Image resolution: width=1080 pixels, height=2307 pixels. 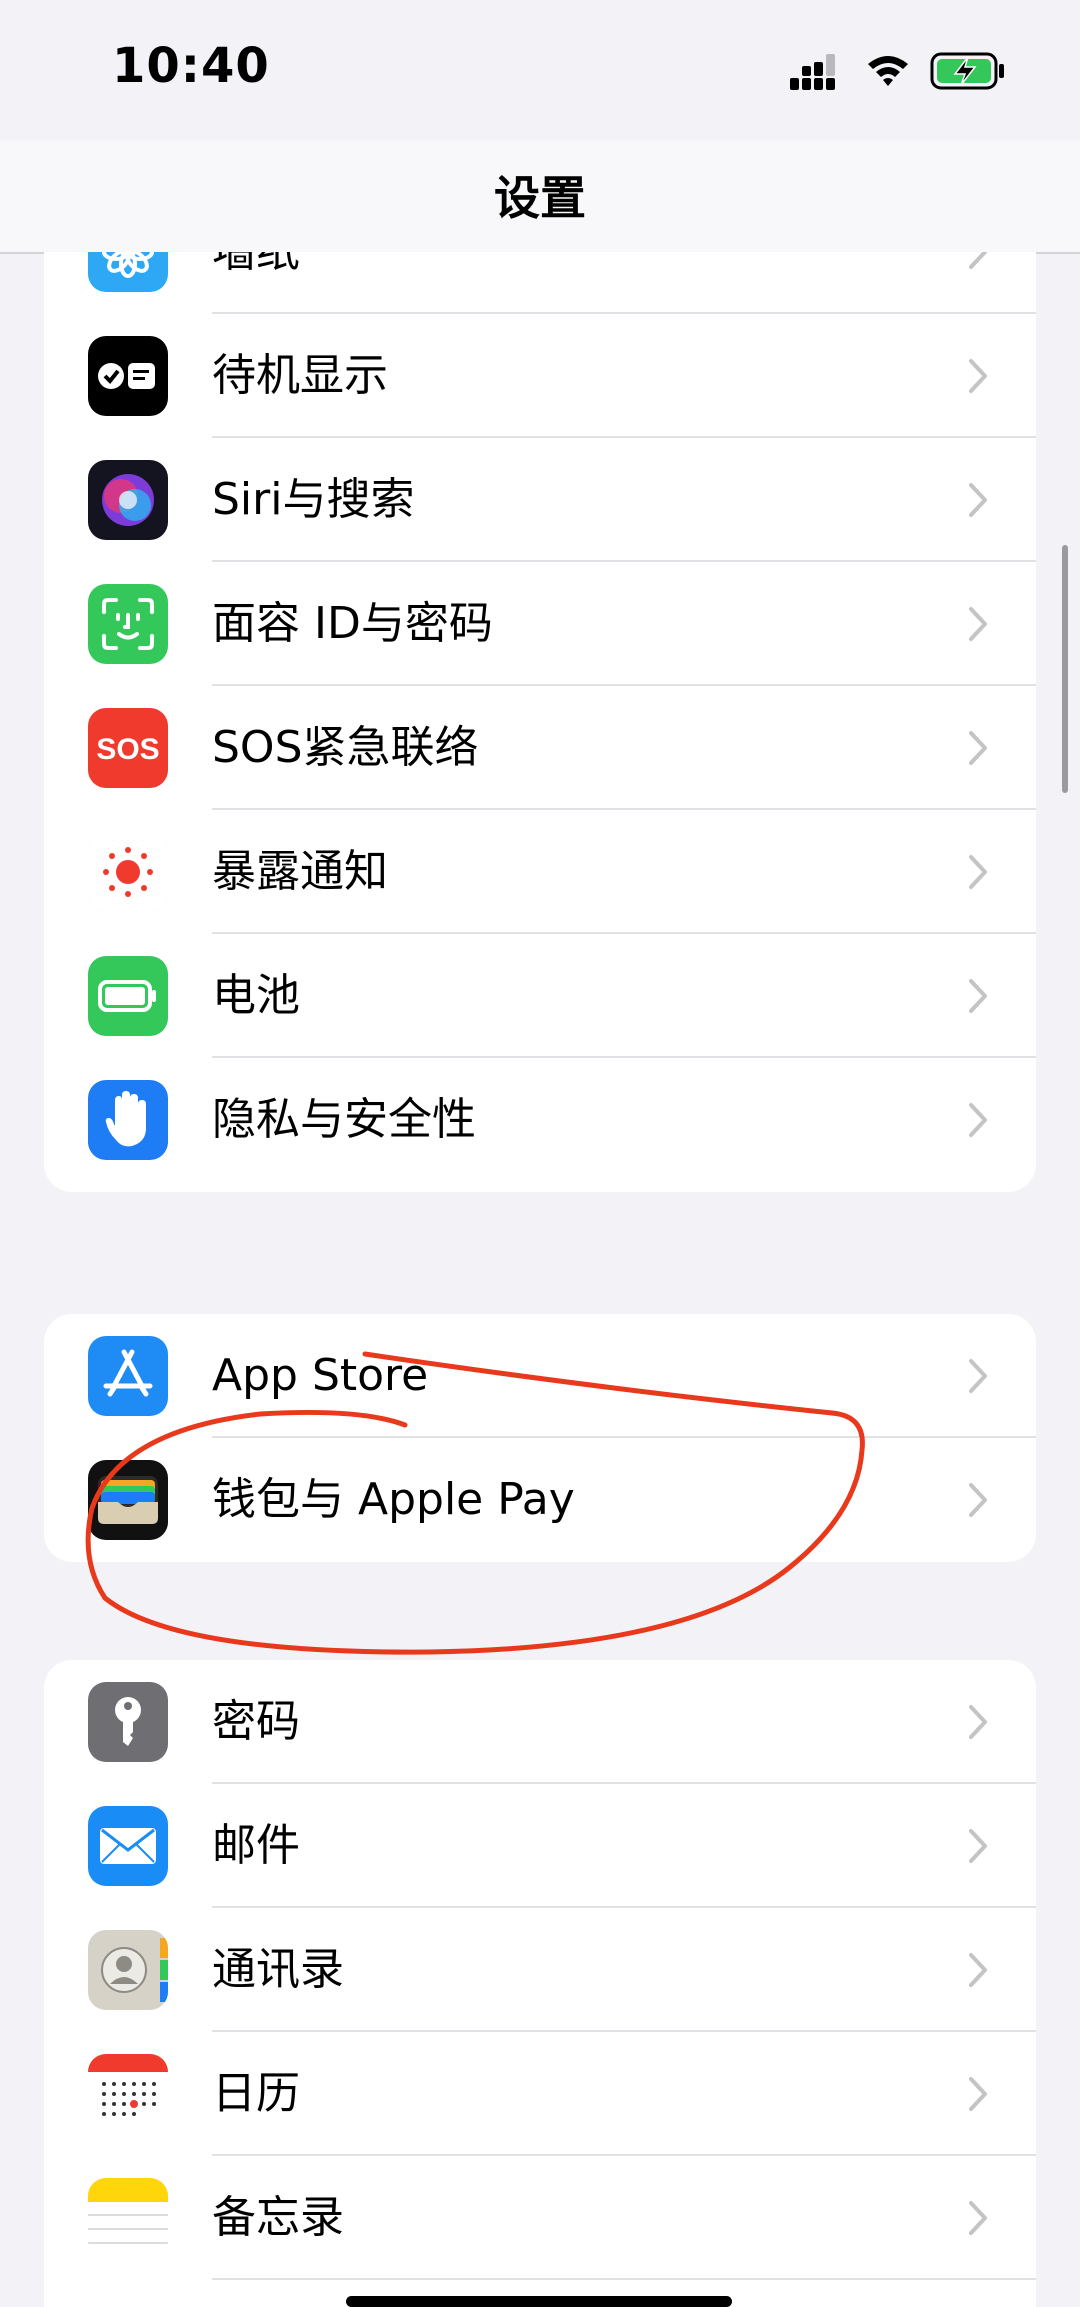 I want to click on calendar-icon, so click(x=128, y=2094).